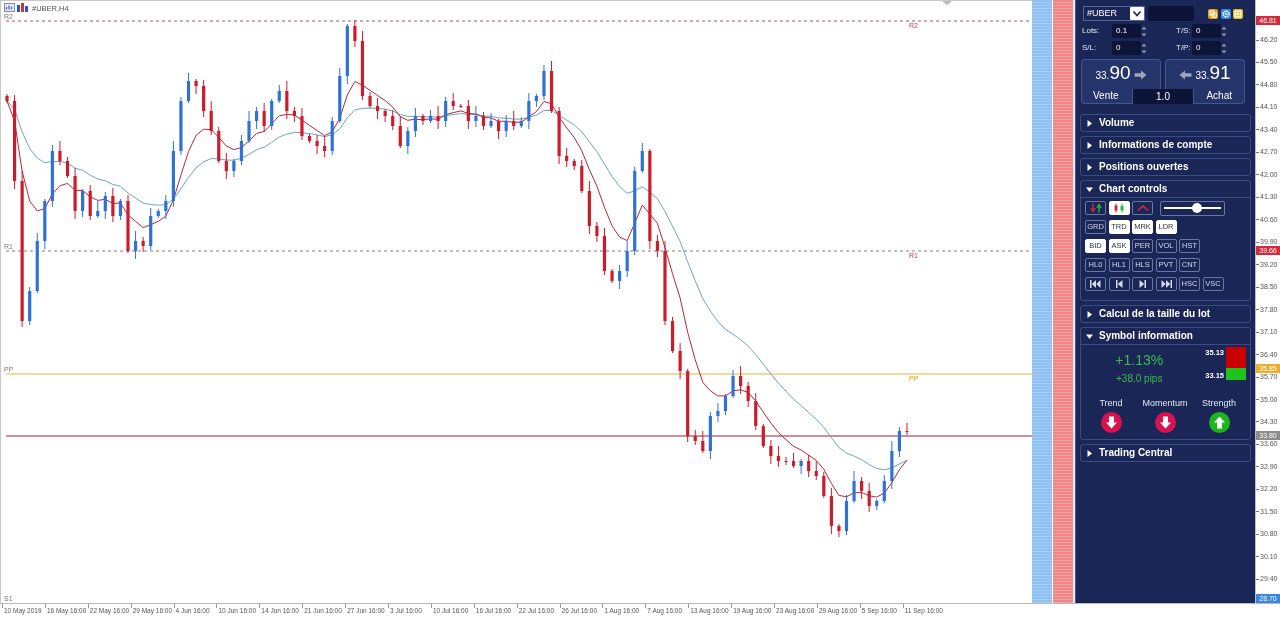 Image resolution: width=1280 pixels, height=617 pixels. What do you see at coordinates (1114, 13) in the screenshot?
I see `symbol-dropdown: #UBER` at bounding box center [1114, 13].